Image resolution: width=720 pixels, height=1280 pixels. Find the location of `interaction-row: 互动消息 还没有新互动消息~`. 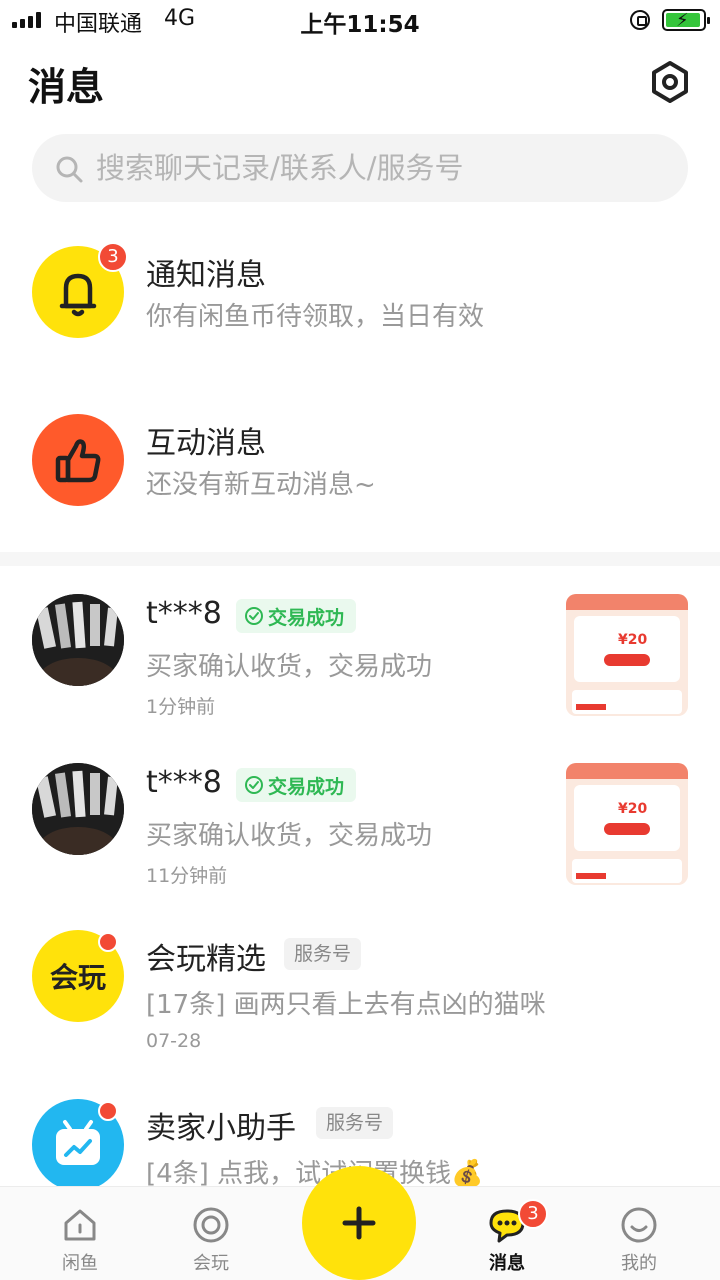

interaction-row: 互动消息 还没有新互动消息~ is located at coordinates (360, 460).